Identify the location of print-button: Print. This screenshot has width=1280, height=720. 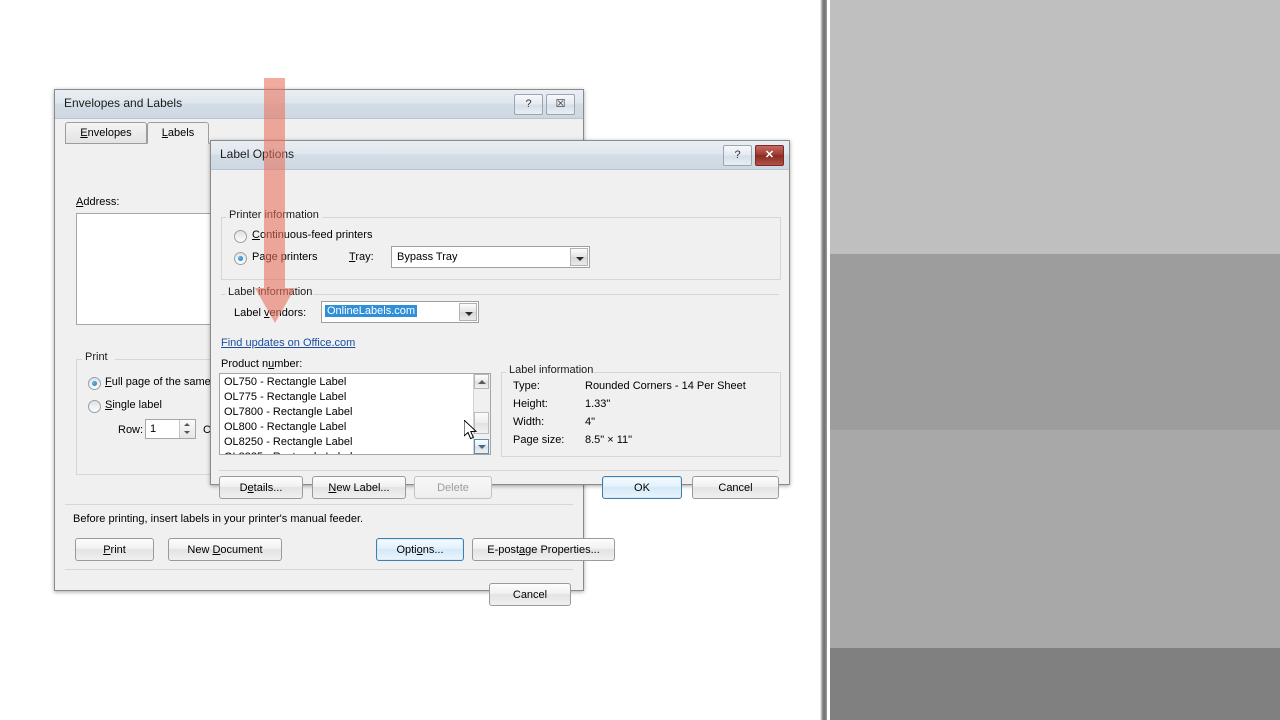
(114, 549).